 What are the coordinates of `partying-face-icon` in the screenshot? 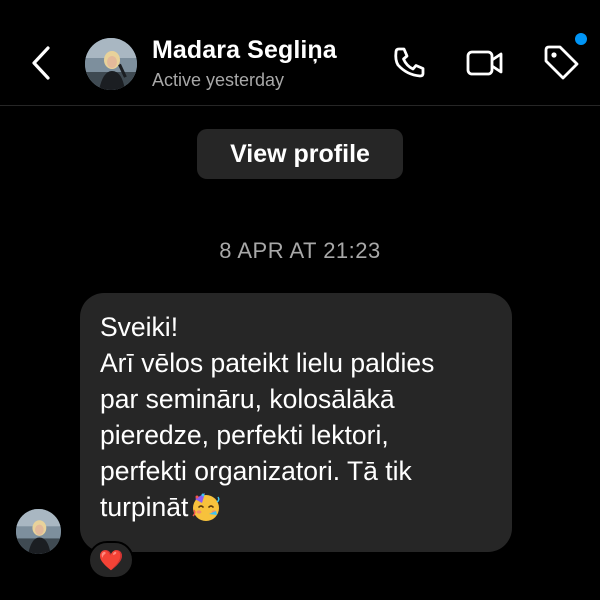 It's located at (206, 506).